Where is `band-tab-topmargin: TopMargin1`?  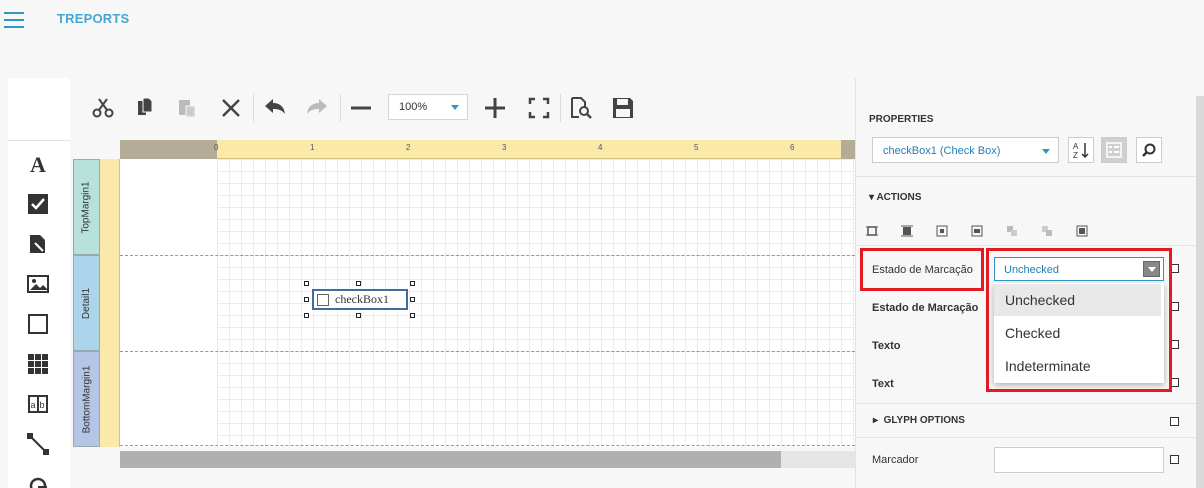 band-tab-topmargin: TopMargin1 is located at coordinates (86, 207).